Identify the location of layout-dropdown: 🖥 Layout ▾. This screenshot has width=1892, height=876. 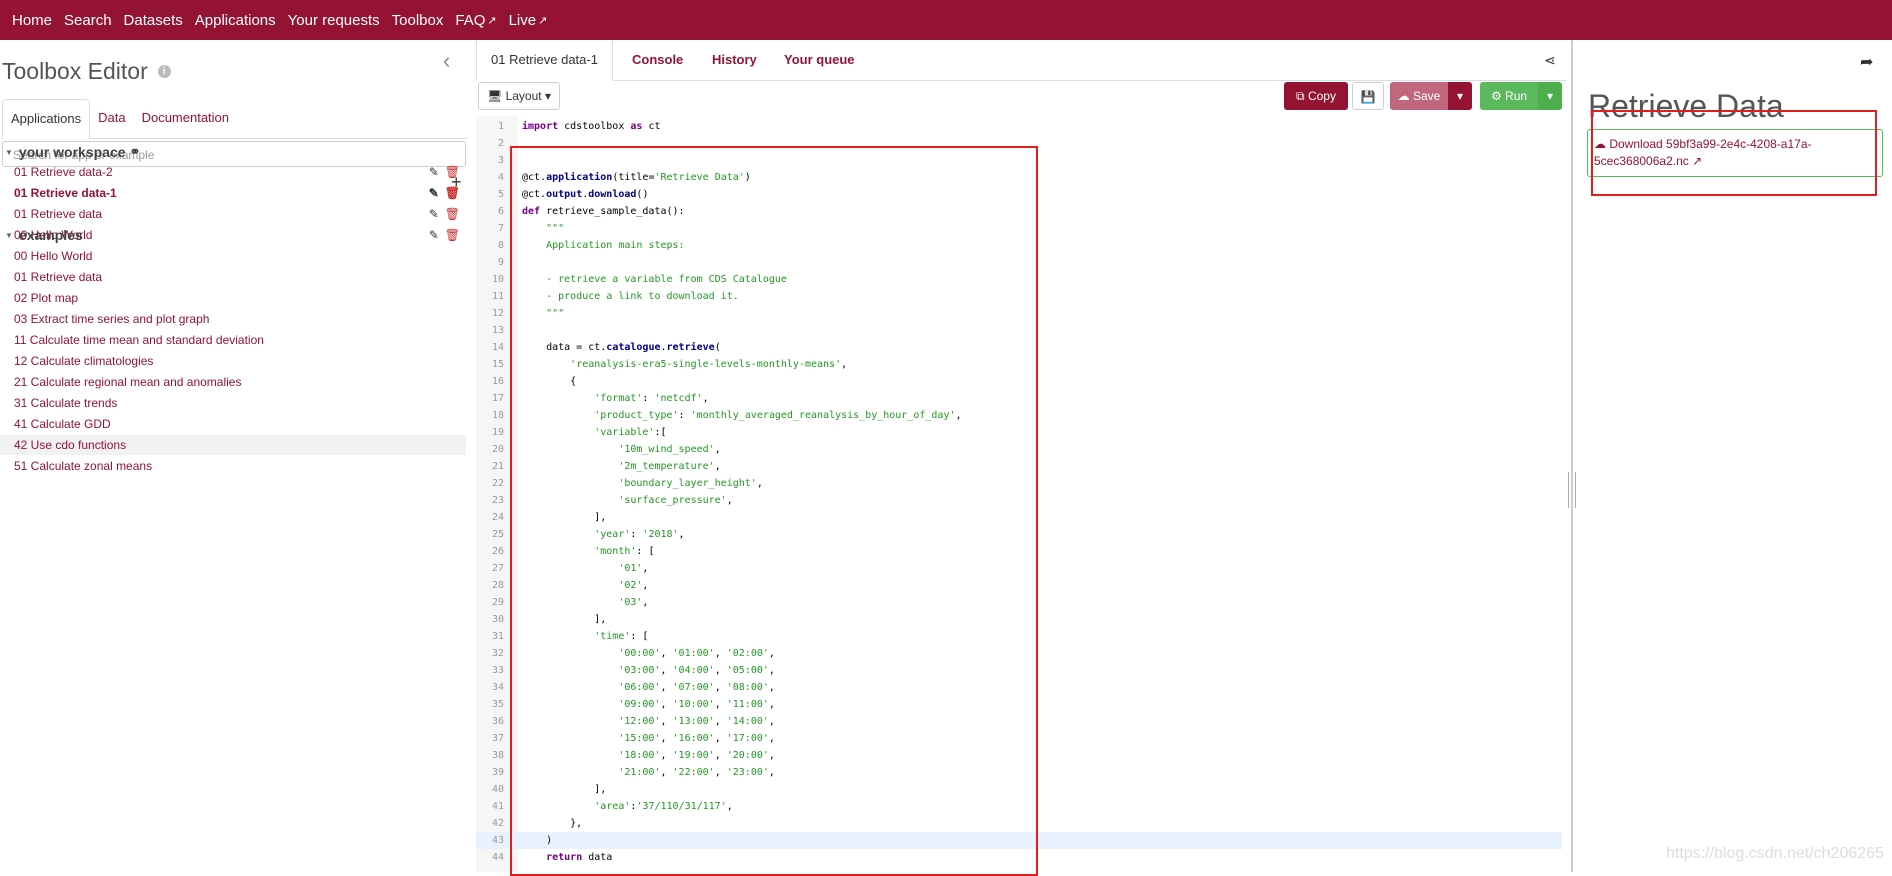
(519, 96).